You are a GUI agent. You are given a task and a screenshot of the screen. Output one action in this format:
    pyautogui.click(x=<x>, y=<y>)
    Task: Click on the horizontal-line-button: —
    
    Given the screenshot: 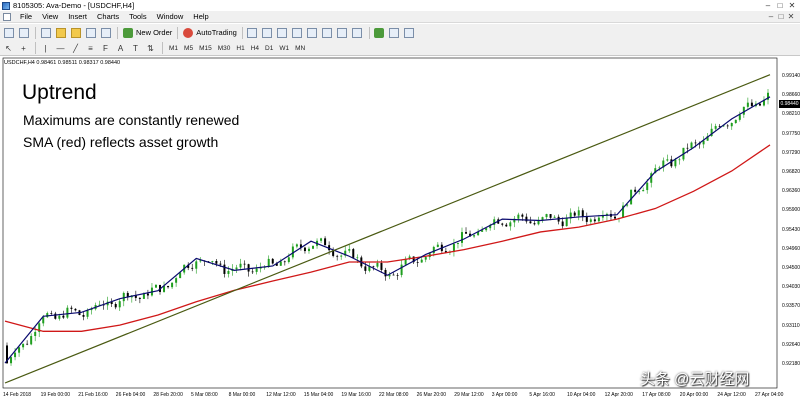 What is the action you would take?
    pyautogui.click(x=60, y=48)
    